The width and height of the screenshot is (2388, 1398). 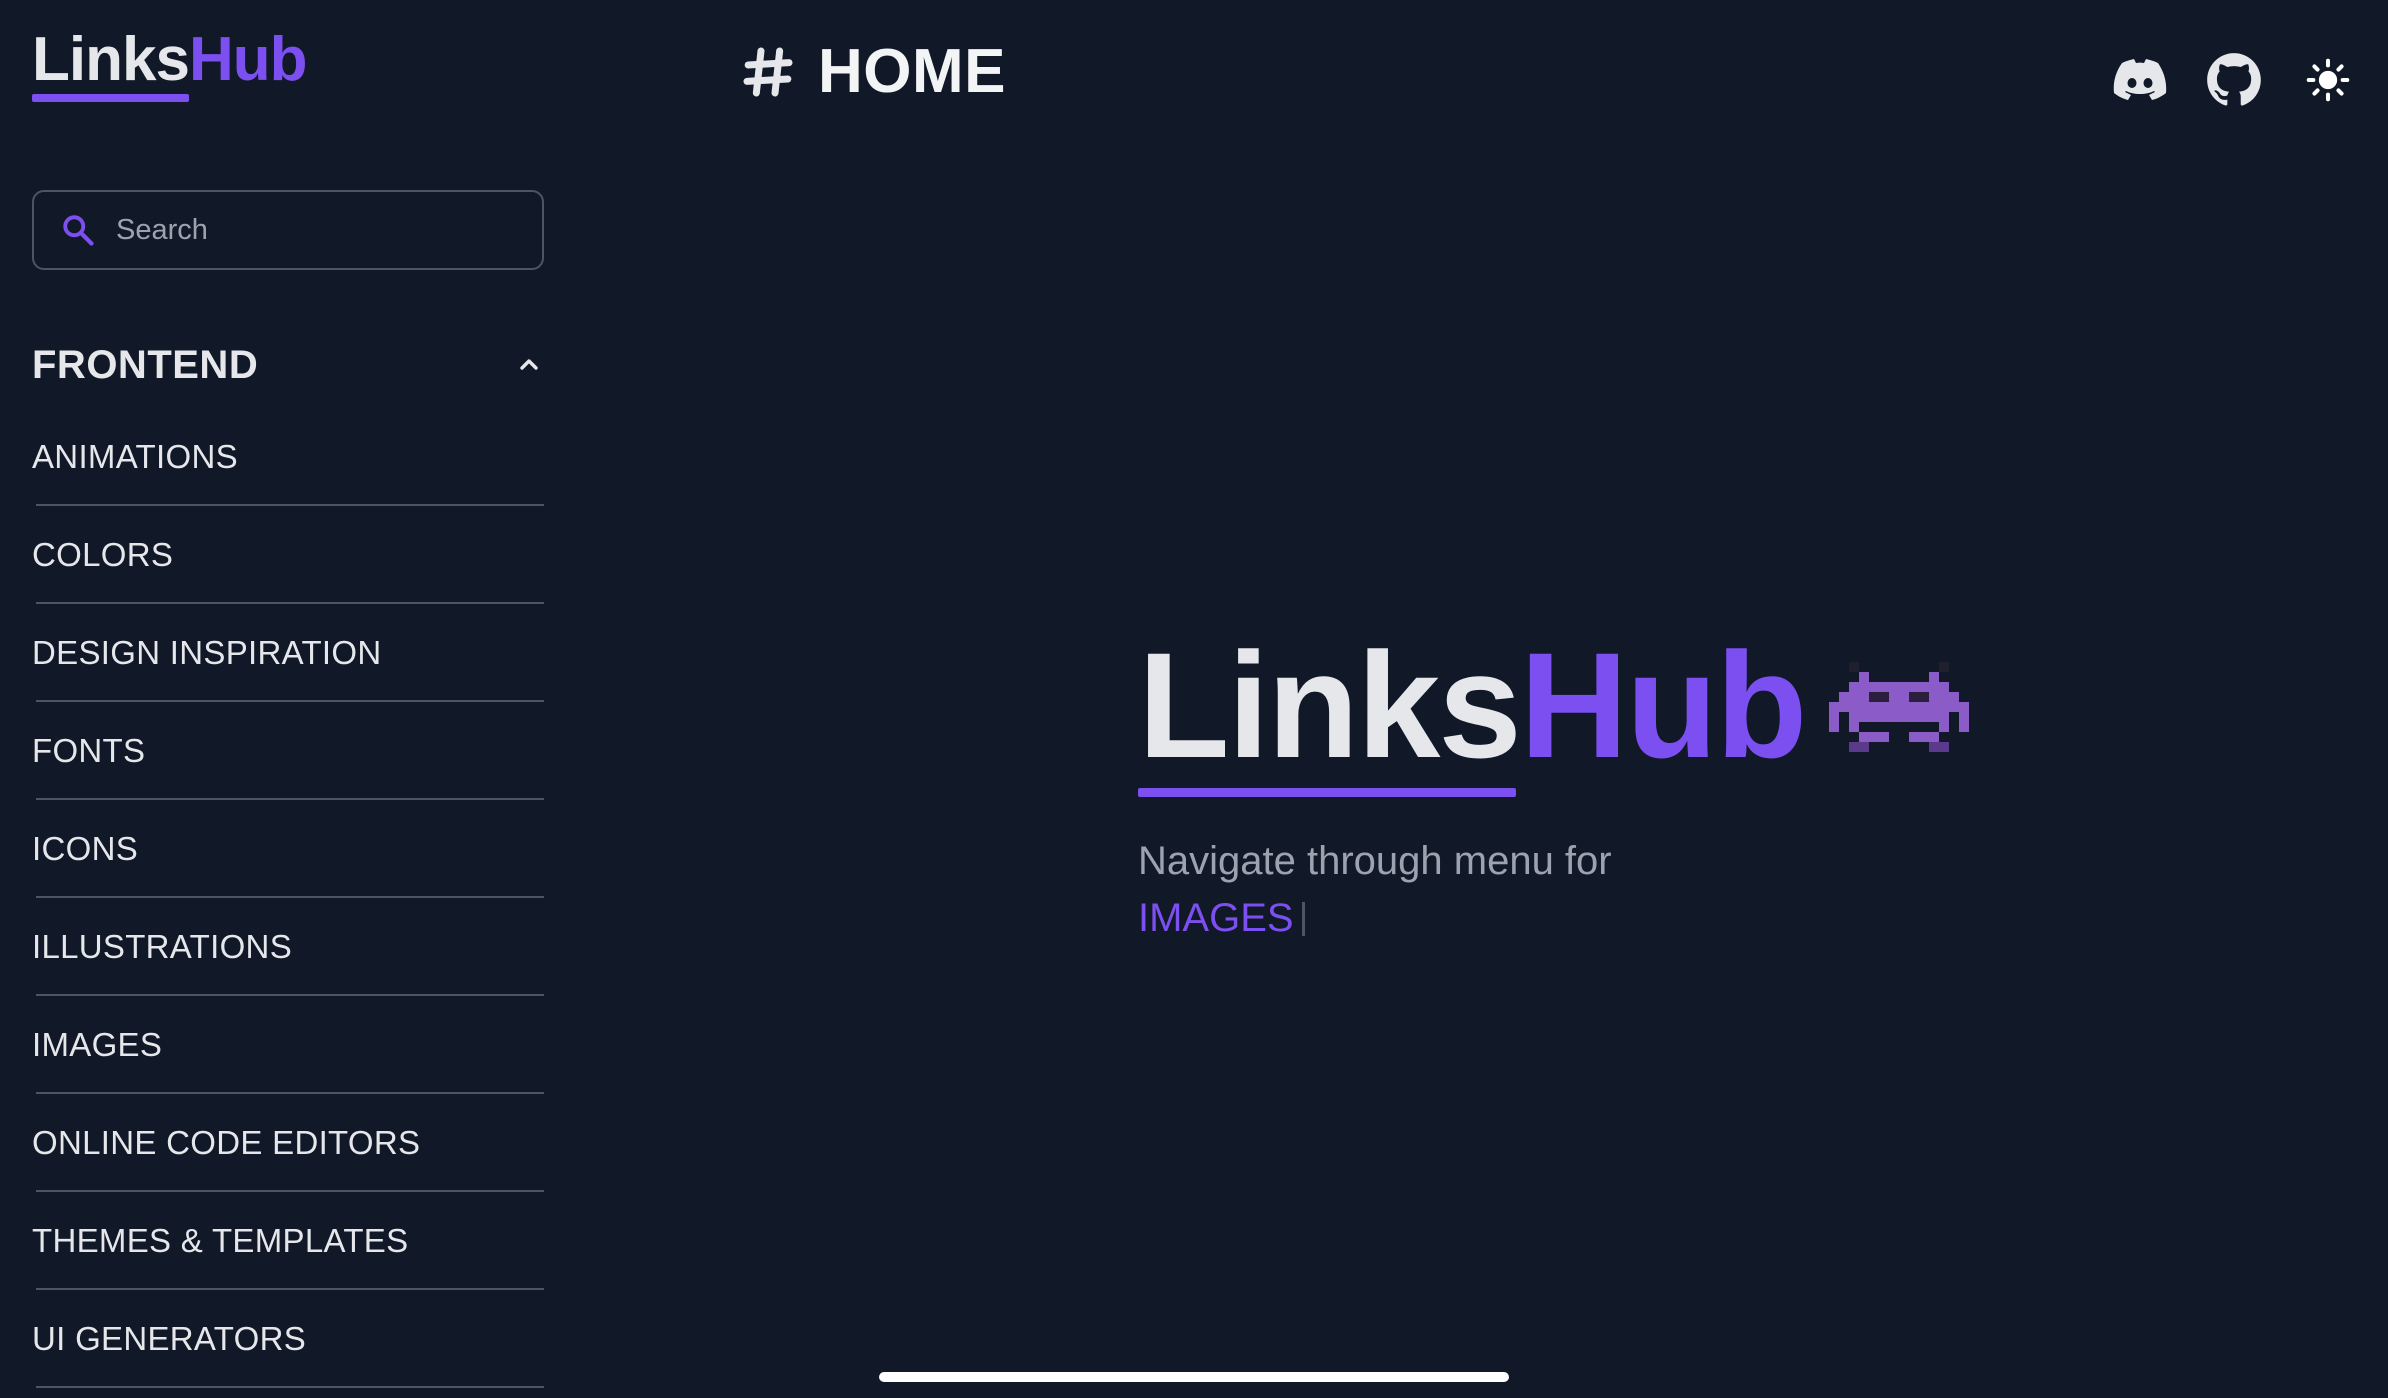 I want to click on search-icon, so click(x=78, y=230).